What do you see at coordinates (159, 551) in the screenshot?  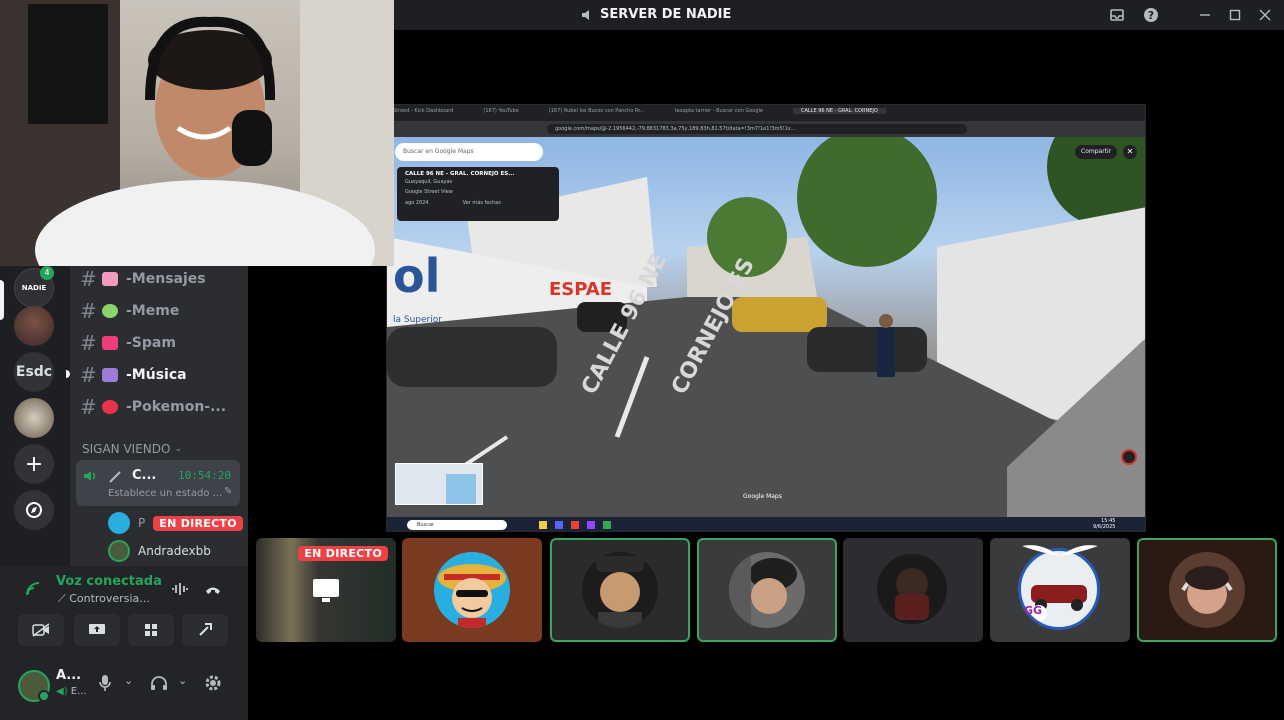 I see `voice-user: Andradexbb` at bounding box center [159, 551].